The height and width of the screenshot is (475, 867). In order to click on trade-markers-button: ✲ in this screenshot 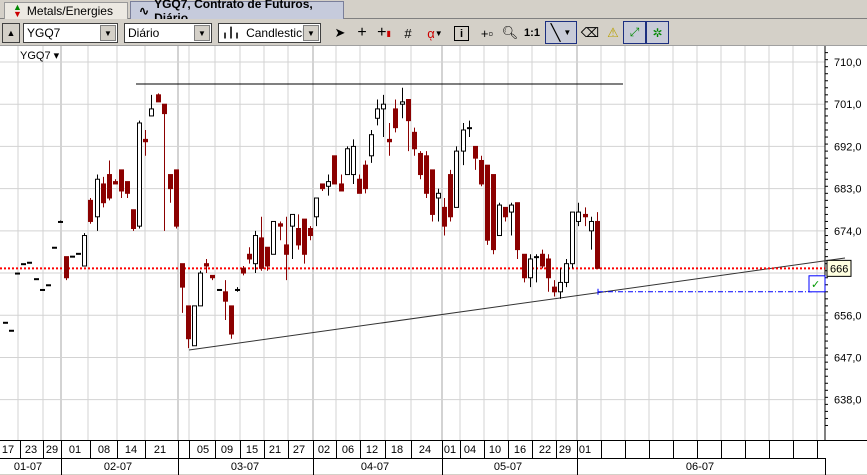, I will do `click(657, 32)`.